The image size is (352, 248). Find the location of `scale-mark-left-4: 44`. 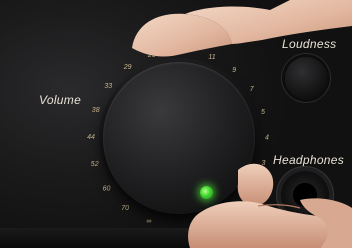

scale-mark-left-4: 44 is located at coordinates (91, 137).